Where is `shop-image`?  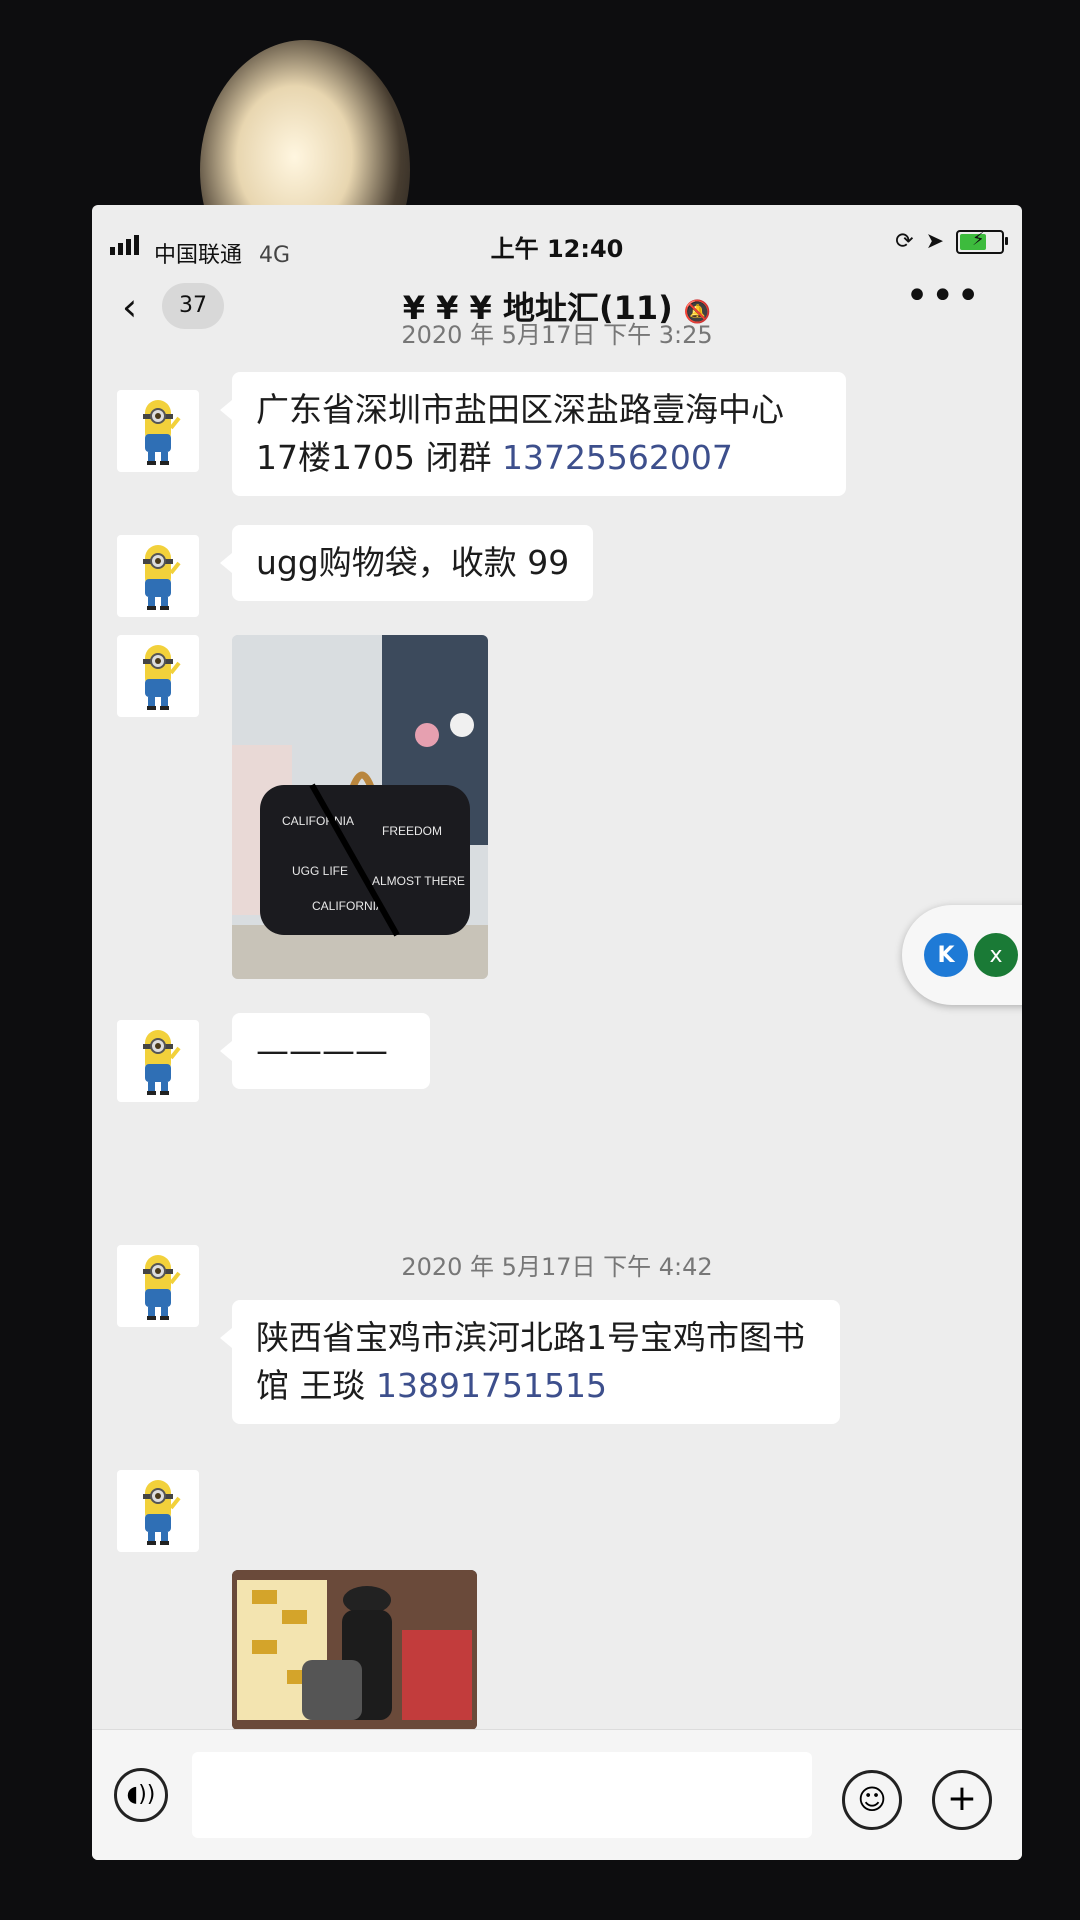
shop-image is located at coordinates (354, 1650).